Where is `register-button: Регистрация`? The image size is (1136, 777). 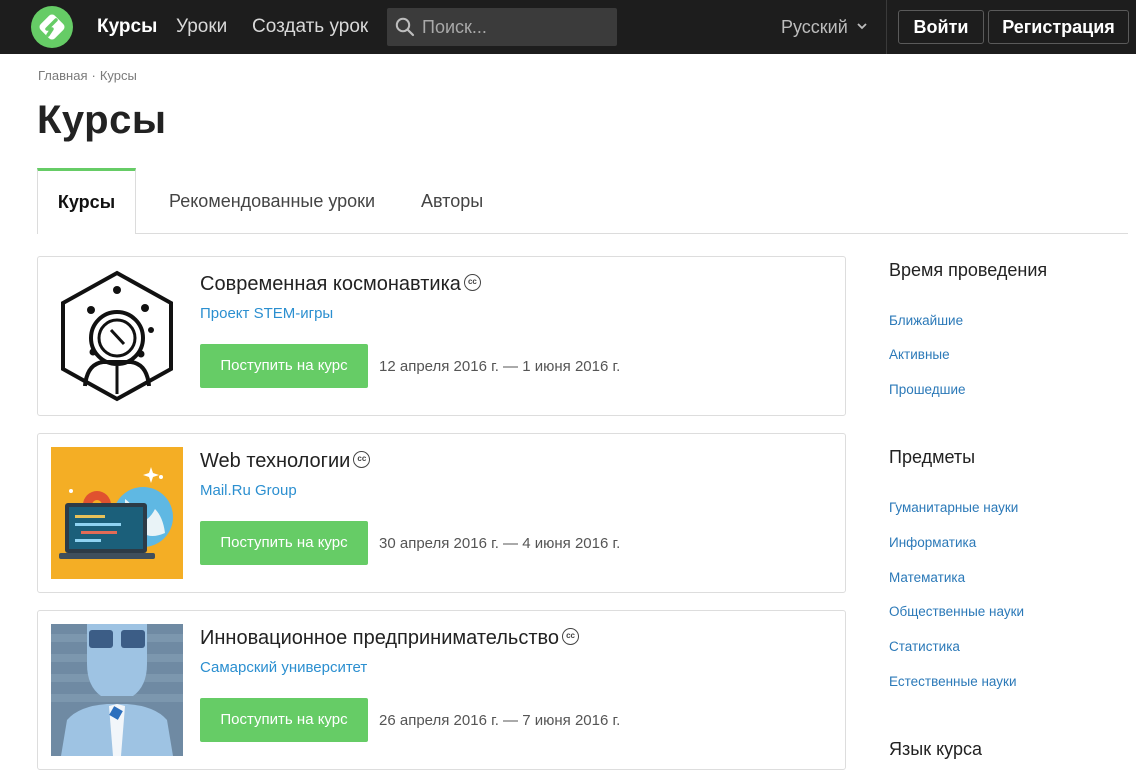 register-button: Регистрация is located at coordinates (1058, 27).